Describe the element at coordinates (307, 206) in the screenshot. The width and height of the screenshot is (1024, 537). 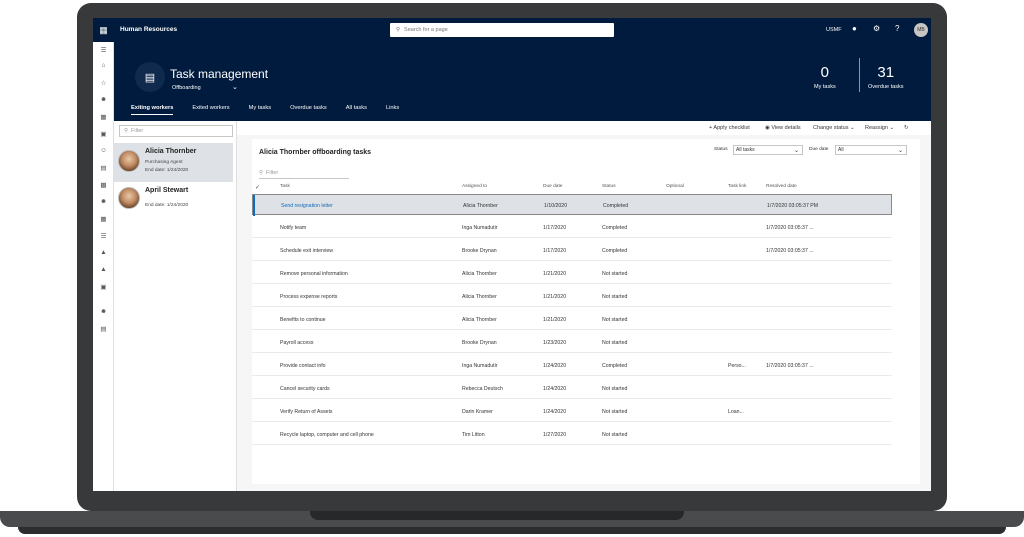
I see `cell-task: Send resignation letter` at that location.